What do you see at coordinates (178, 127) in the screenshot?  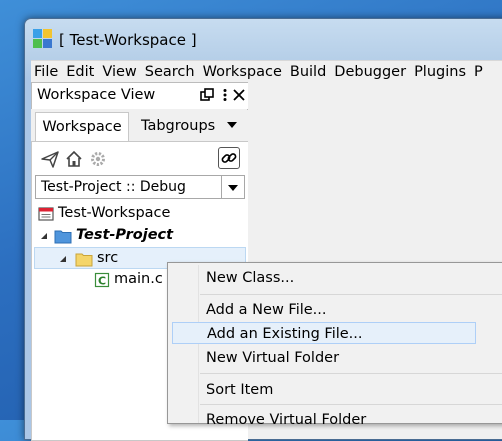 I see `tab-tabgroups: Tabgroups` at bounding box center [178, 127].